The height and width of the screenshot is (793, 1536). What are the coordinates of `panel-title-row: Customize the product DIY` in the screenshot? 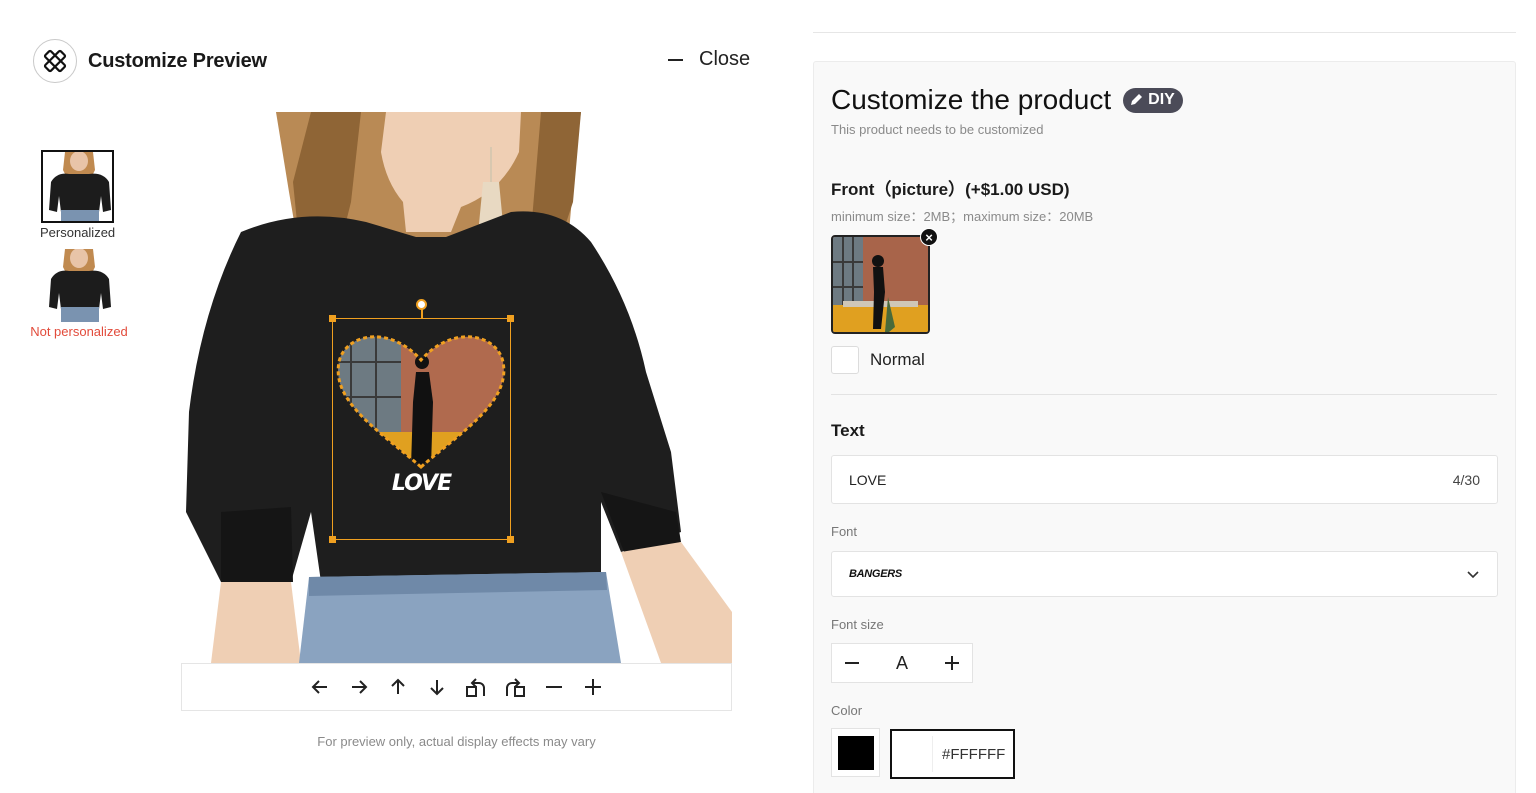 It's located at (1007, 100).